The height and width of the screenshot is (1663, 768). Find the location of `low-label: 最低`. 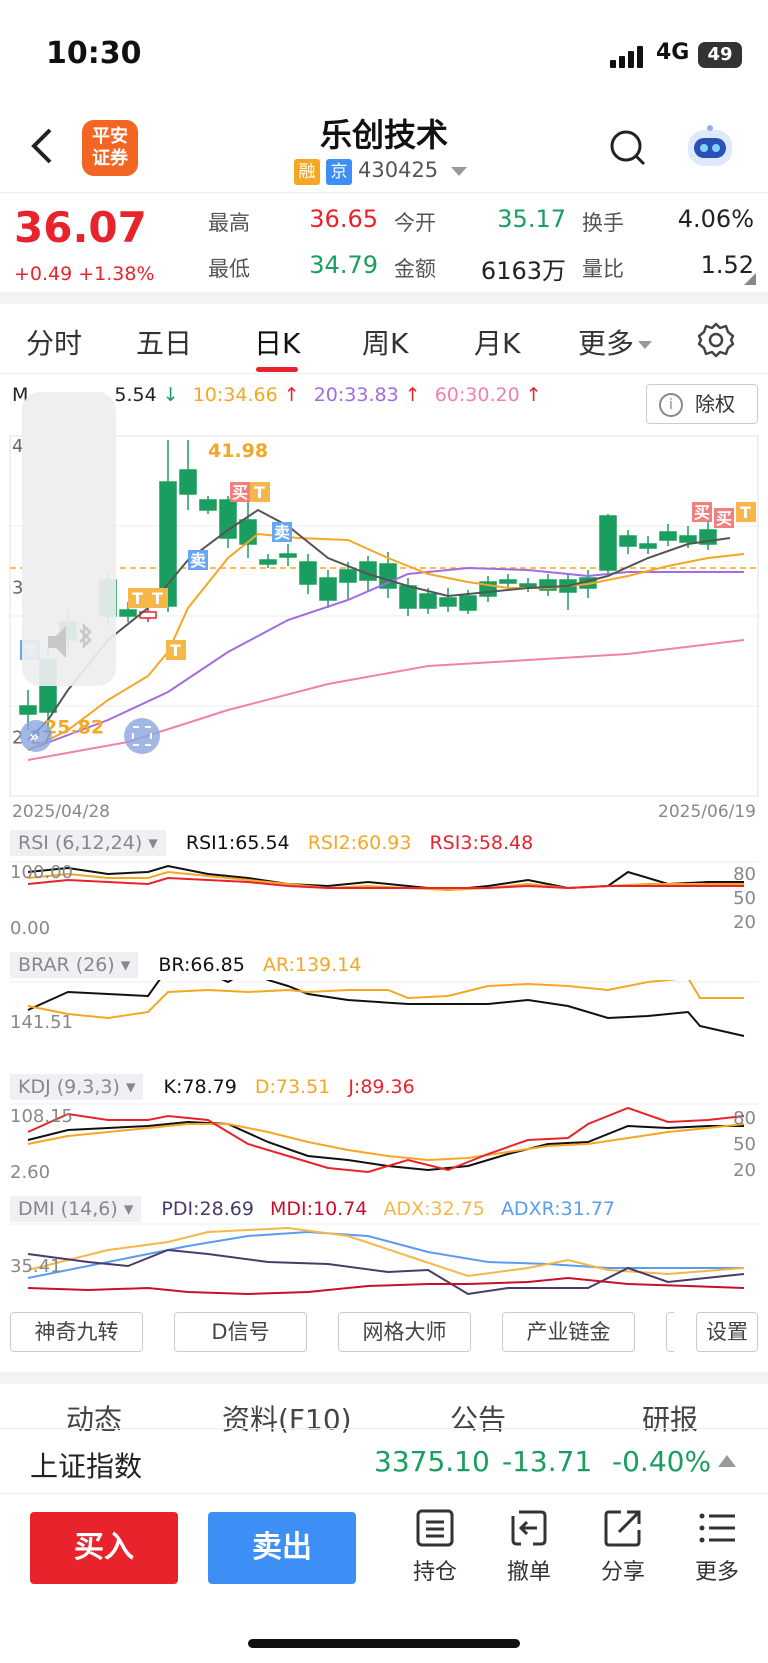

low-label: 最低 is located at coordinates (229, 269).